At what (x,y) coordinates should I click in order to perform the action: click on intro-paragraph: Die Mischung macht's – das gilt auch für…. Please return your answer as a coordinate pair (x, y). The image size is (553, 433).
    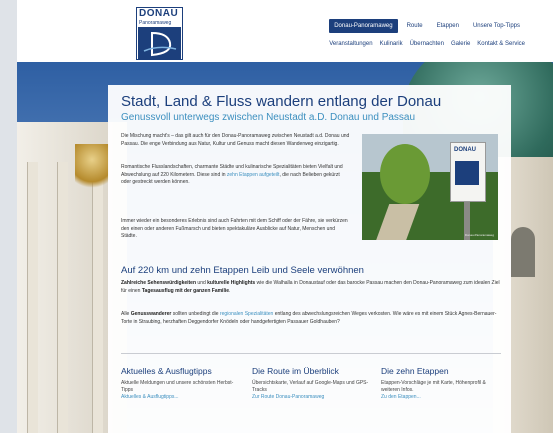
    Looking at the image, I should click on (235, 140).